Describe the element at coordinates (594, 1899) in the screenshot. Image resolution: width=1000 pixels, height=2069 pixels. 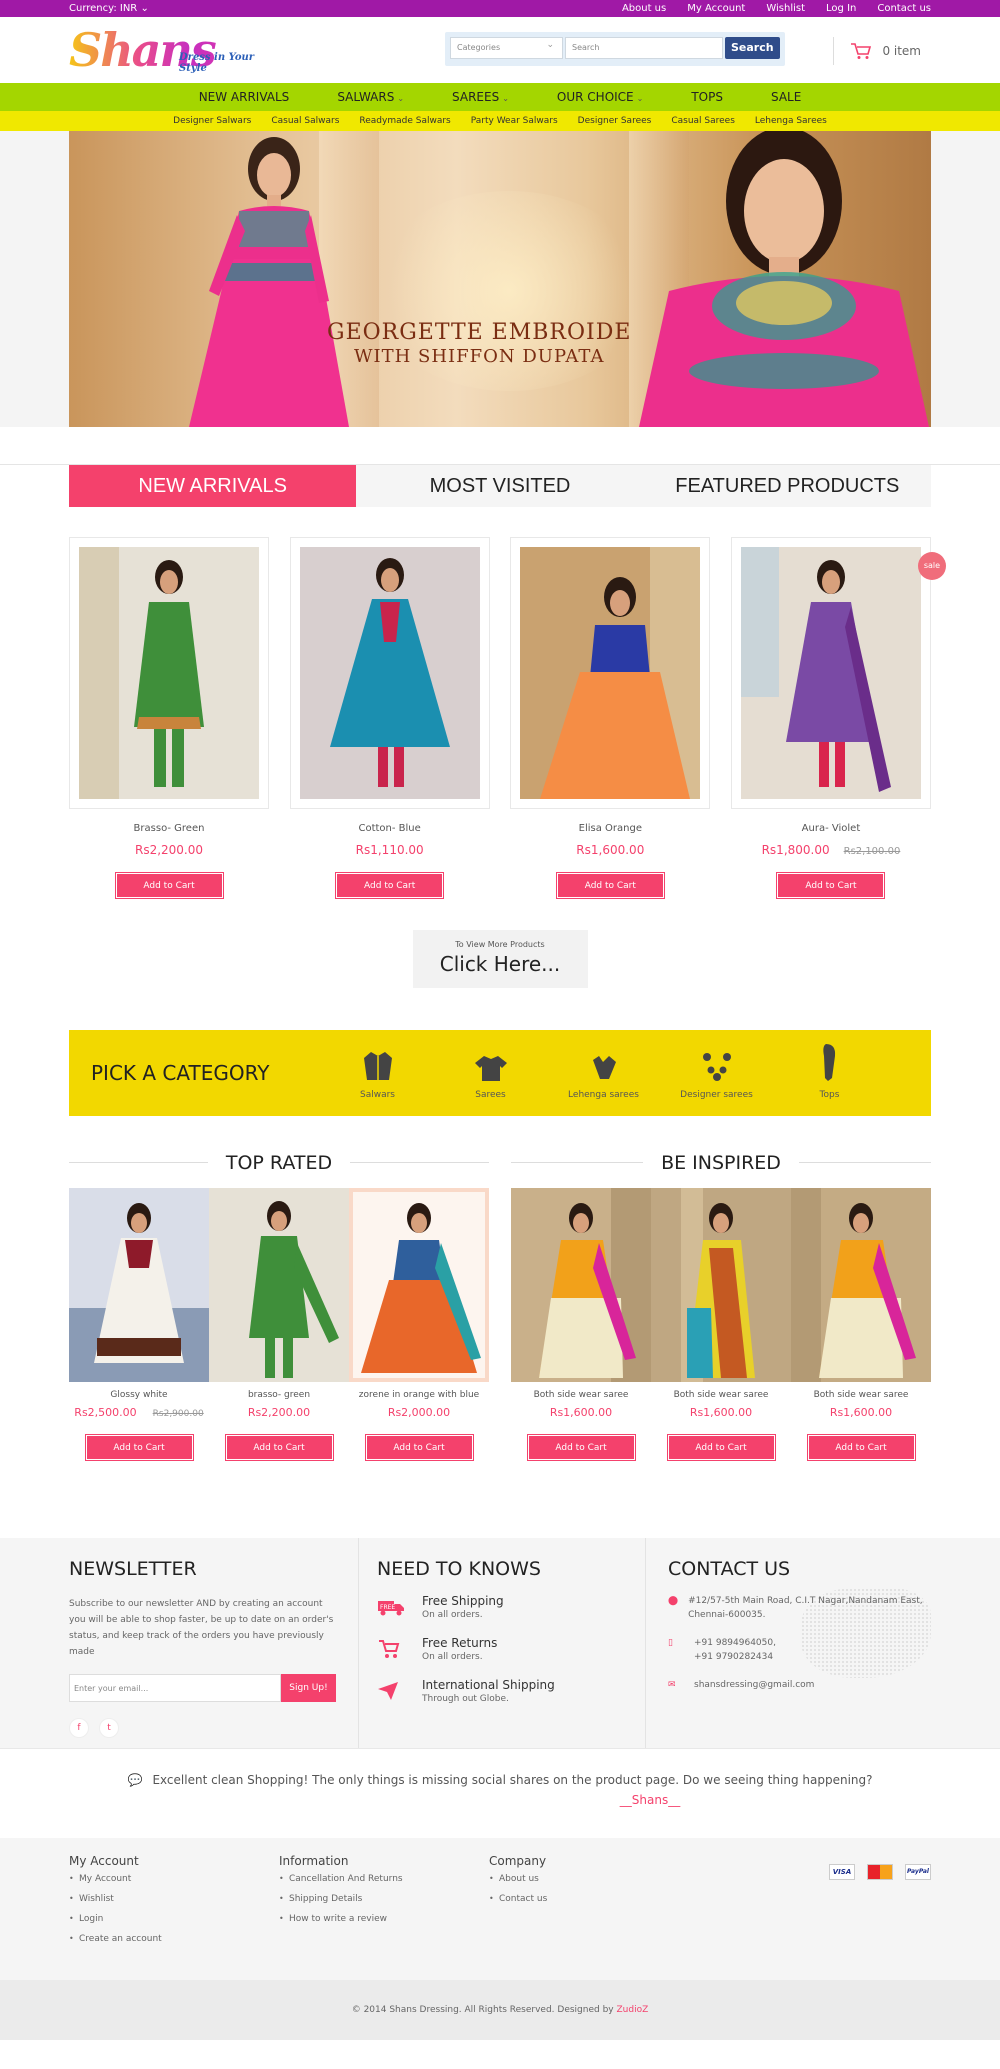
I see `footer-link: Contact us` at that location.